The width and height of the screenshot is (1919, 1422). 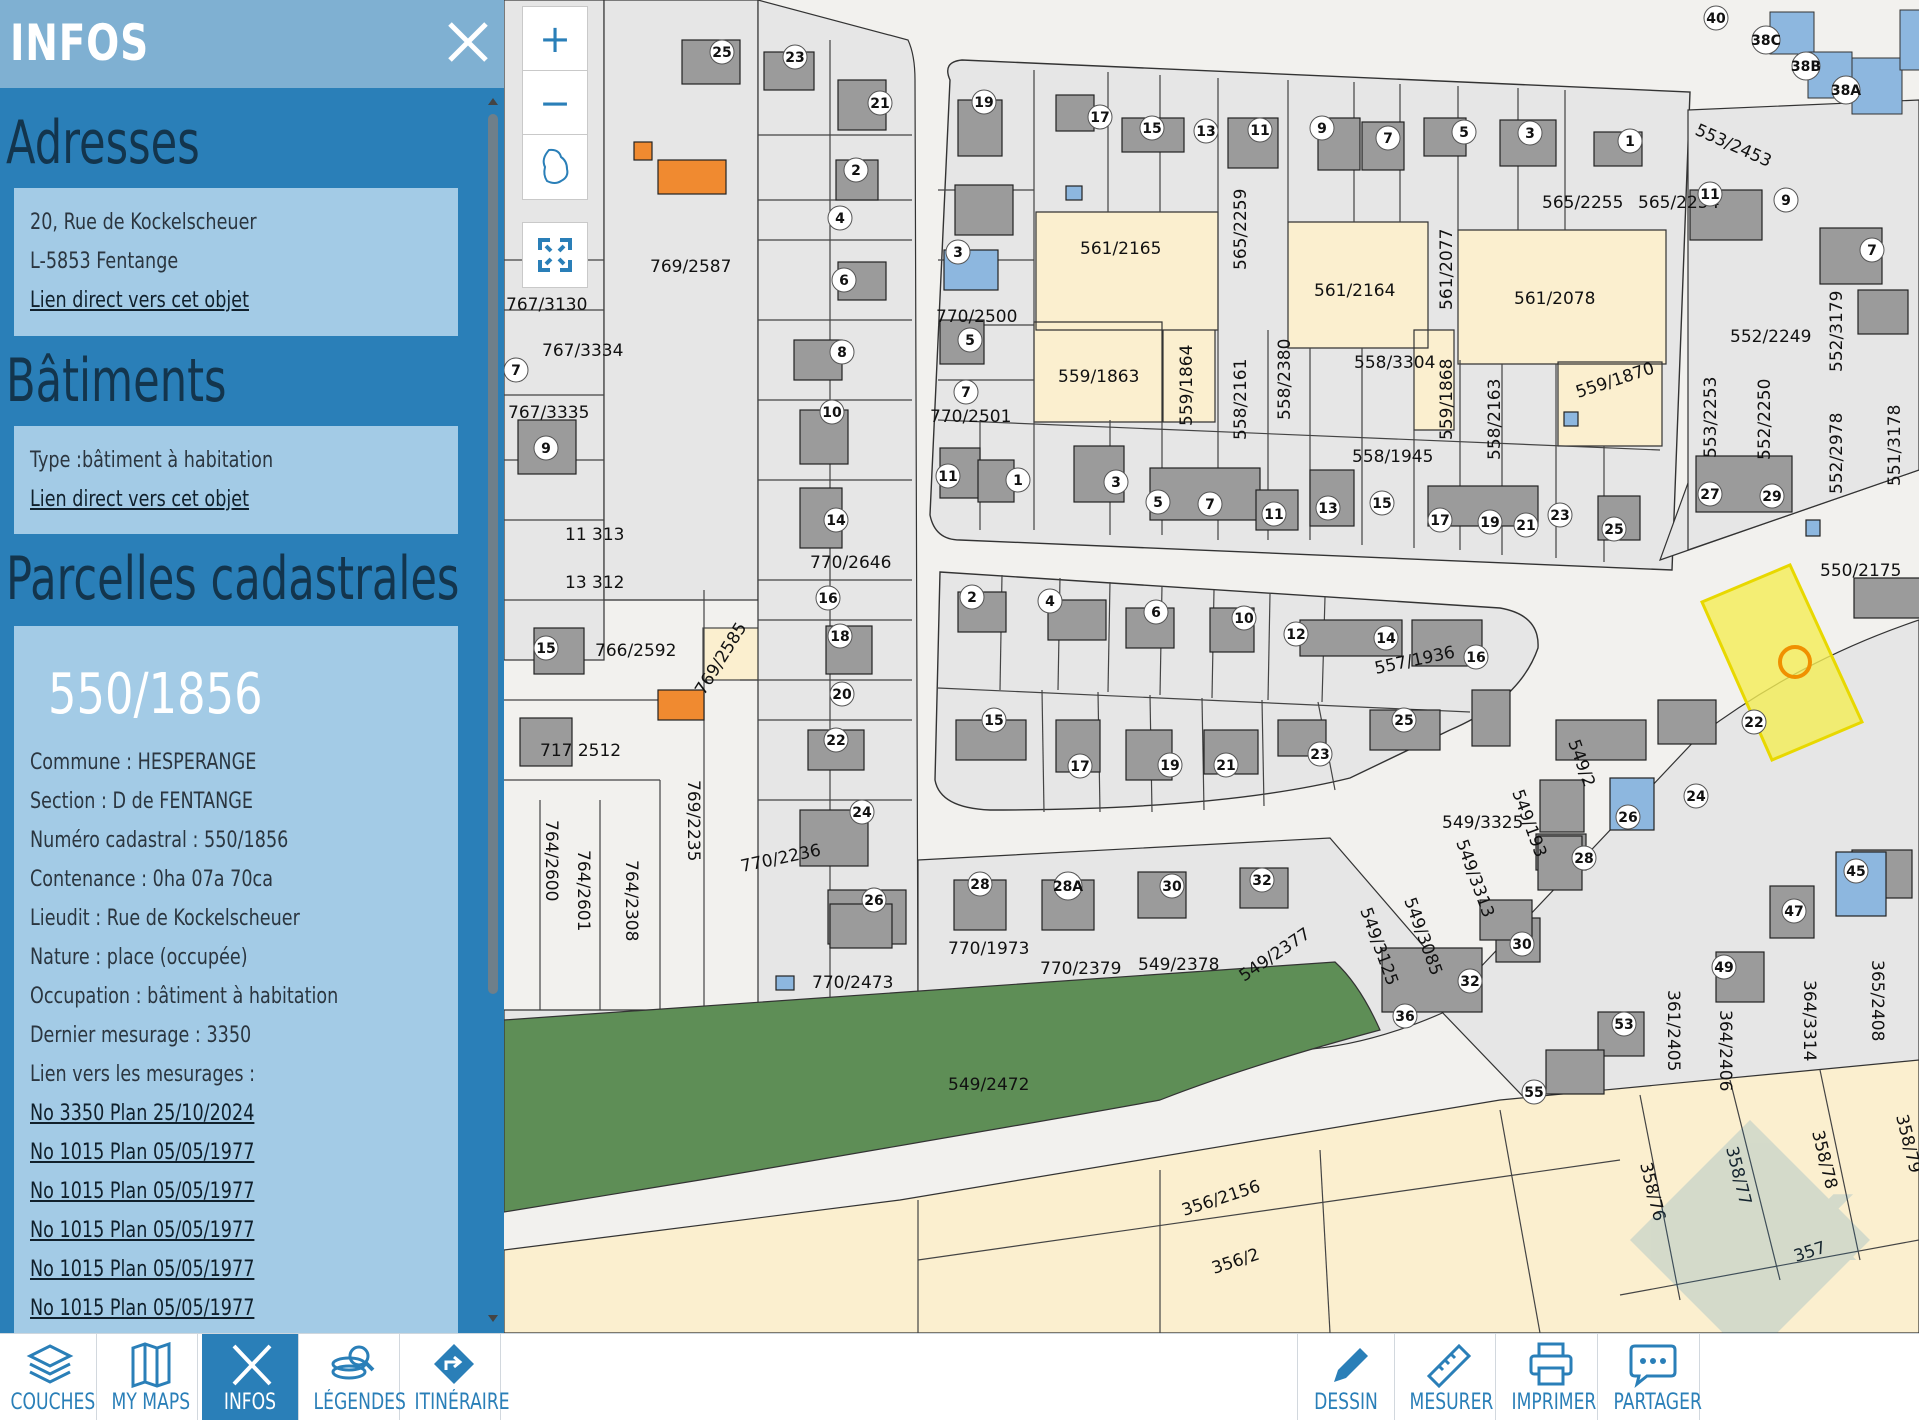 What do you see at coordinates (582, 351) in the screenshot?
I see `svg-text: 767/3334` at bounding box center [582, 351].